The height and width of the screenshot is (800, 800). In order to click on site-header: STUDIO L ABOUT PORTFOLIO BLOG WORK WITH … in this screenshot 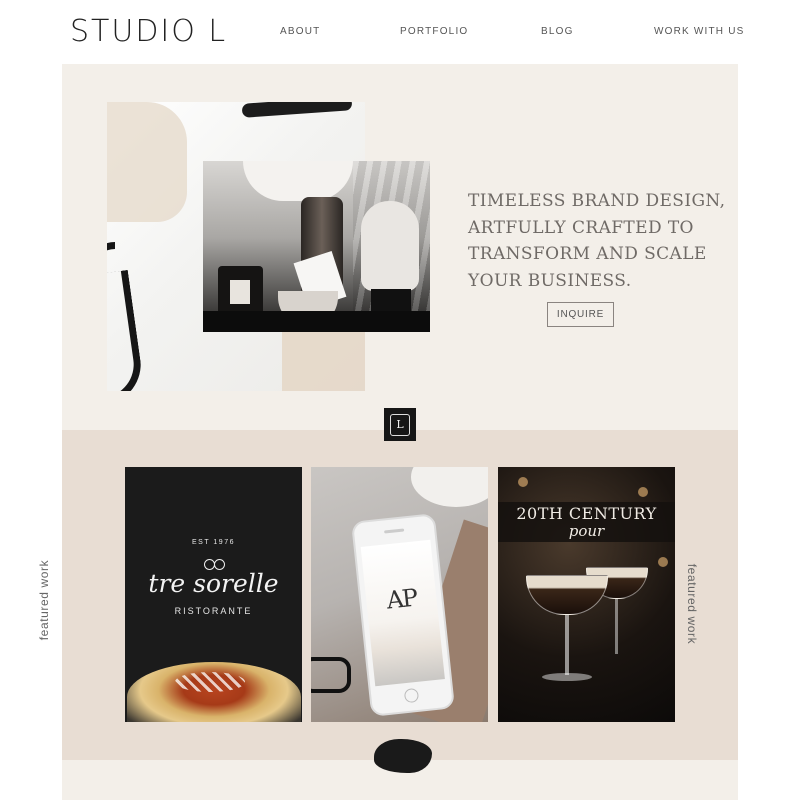, I will do `click(400, 32)`.